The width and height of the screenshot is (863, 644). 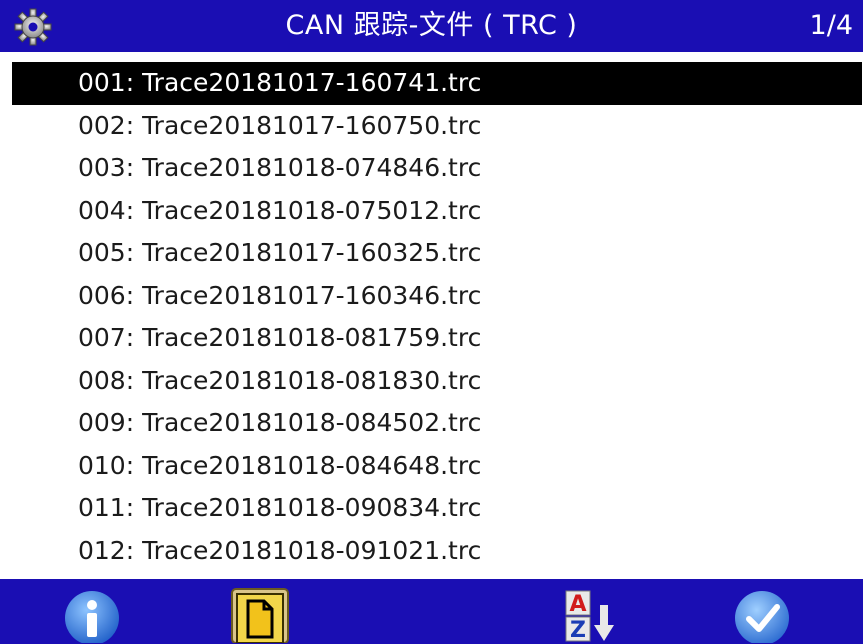 What do you see at coordinates (437, 381) in the screenshot?
I see `file-list-item: 008: Trace20181018-081830.trc` at bounding box center [437, 381].